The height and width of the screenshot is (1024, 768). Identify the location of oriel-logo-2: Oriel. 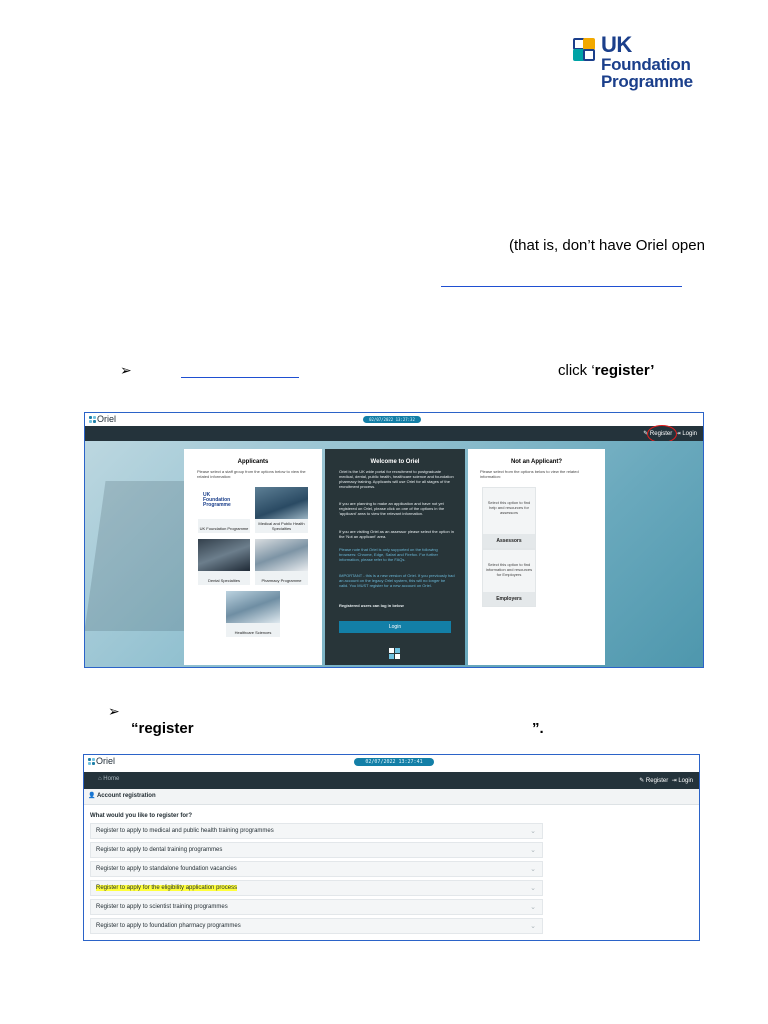
(101, 761).